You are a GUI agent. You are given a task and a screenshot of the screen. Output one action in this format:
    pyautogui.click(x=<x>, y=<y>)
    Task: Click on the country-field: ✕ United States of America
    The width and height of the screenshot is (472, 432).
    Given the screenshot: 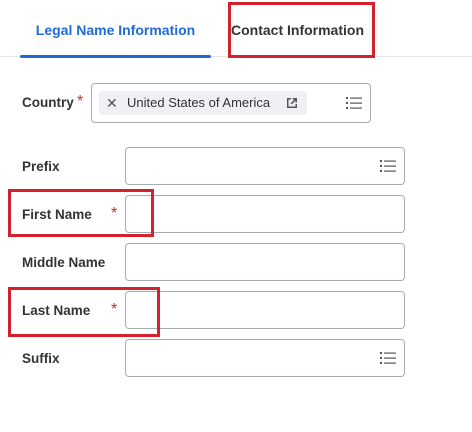 What is the action you would take?
    pyautogui.click(x=231, y=103)
    